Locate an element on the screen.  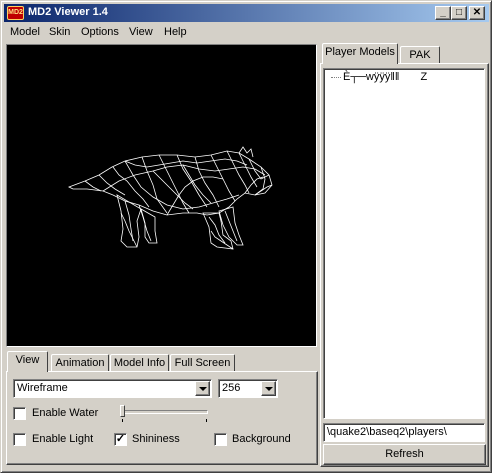
tab-animation: Animation is located at coordinates (80, 363).